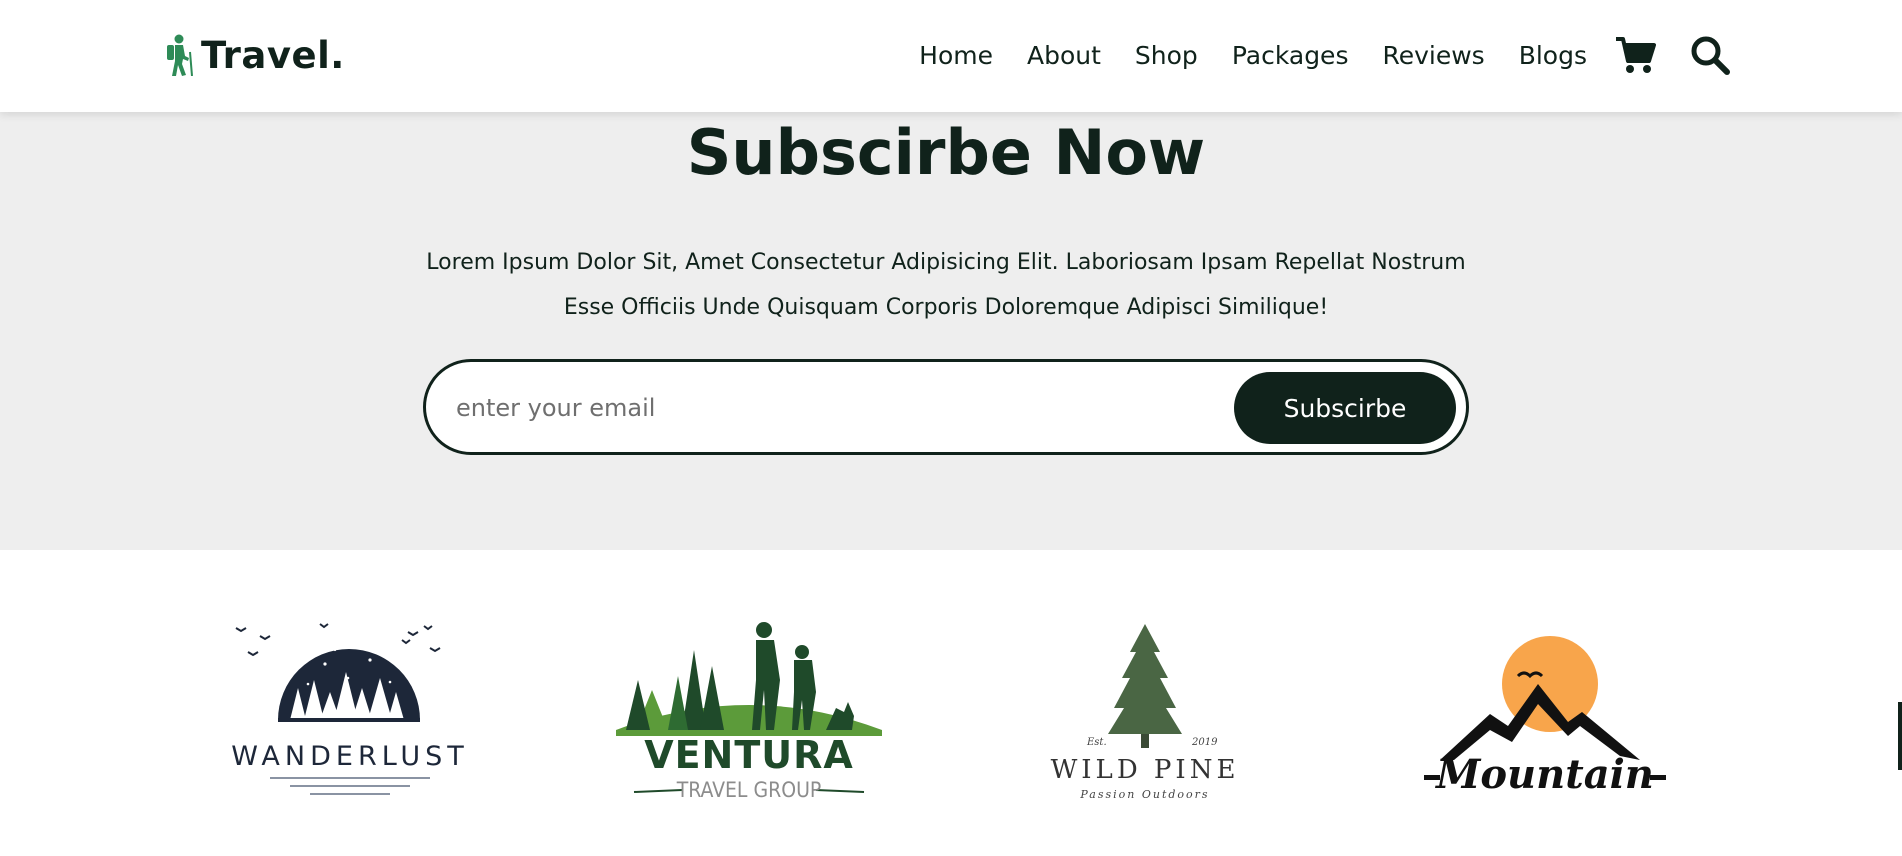 This screenshot has height=856, width=1902. Describe the element at coordinates (1204, 742) in the screenshot. I see `wild-pine-year: 2019` at that location.